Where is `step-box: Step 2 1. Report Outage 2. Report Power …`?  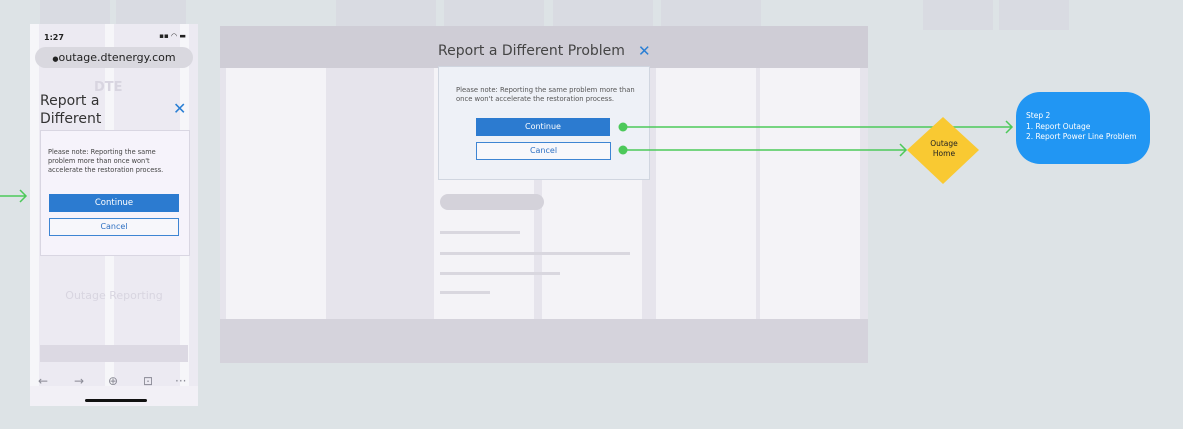
step-box: Step 2 1. Report Outage 2. Report Power … is located at coordinates (1083, 128).